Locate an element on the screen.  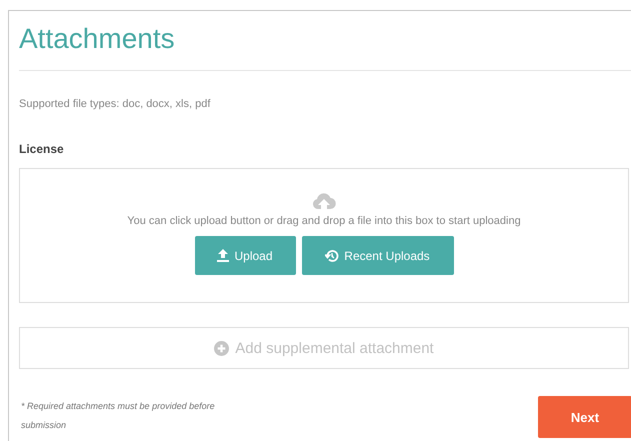
upload-button: Upload is located at coordinates (245, 255).